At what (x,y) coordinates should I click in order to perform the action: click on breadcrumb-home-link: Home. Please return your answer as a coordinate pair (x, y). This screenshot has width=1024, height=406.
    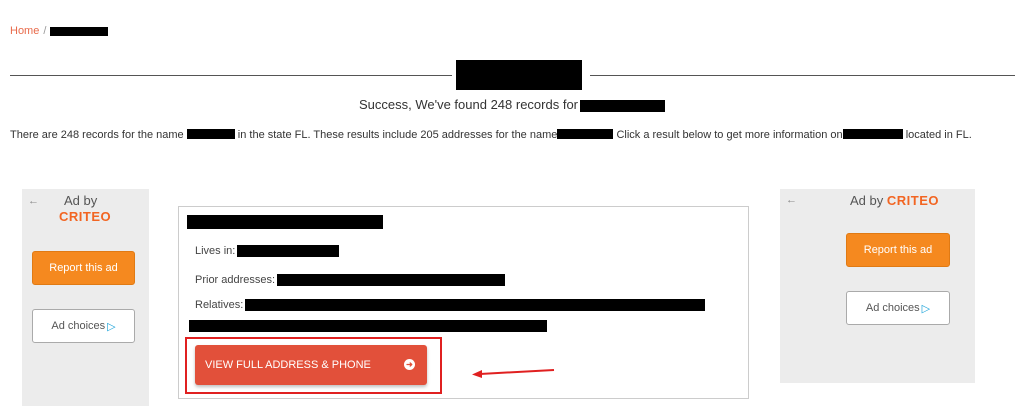
    Looking at the image, I should click on (24, 31).